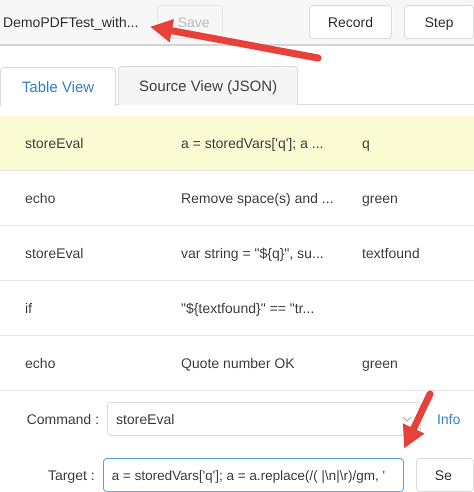 Image resolution: width=474 pixels, height=492 pixels. I want to click on command-dropdown: storeEval, so click(264, 419).